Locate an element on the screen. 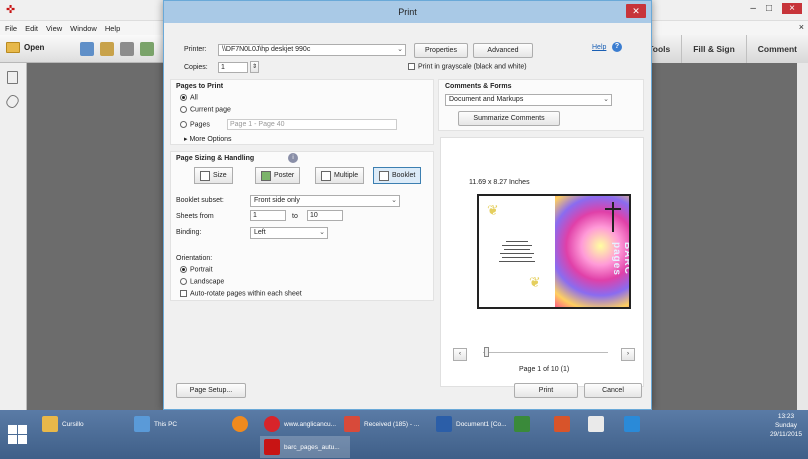 The height and width of the screenshot is (459, 808). close-icon: × is located at coordinates (792, 8).